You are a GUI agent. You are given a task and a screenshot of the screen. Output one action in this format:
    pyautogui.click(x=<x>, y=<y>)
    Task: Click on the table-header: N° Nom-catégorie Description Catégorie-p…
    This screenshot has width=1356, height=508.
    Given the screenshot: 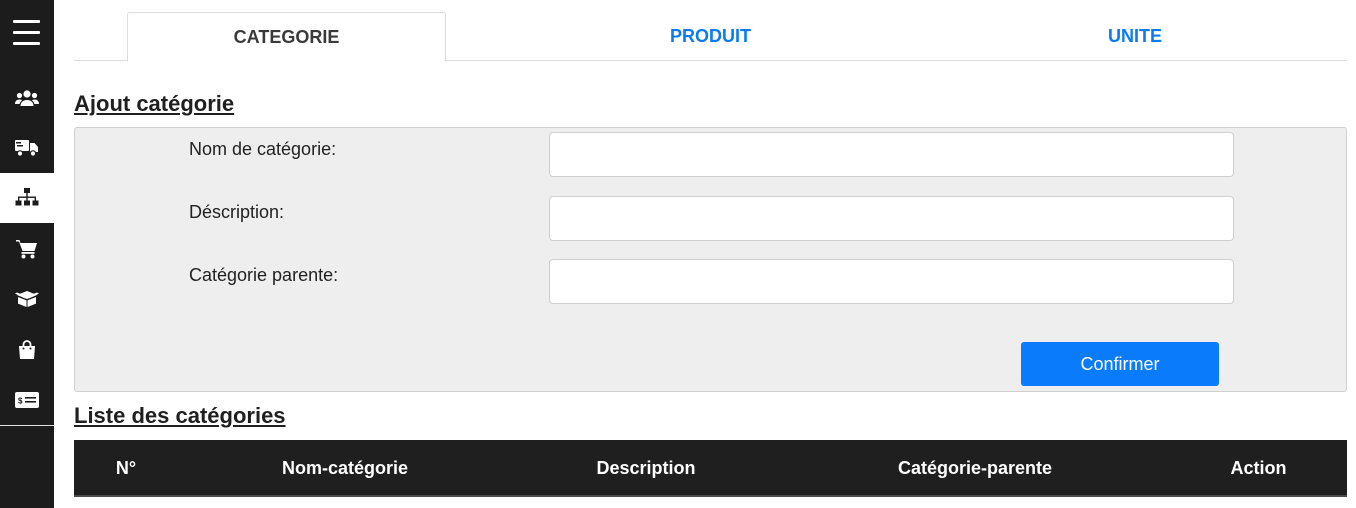 What is the action you would take?
    pyautogui.click(x=710, y=468)
    